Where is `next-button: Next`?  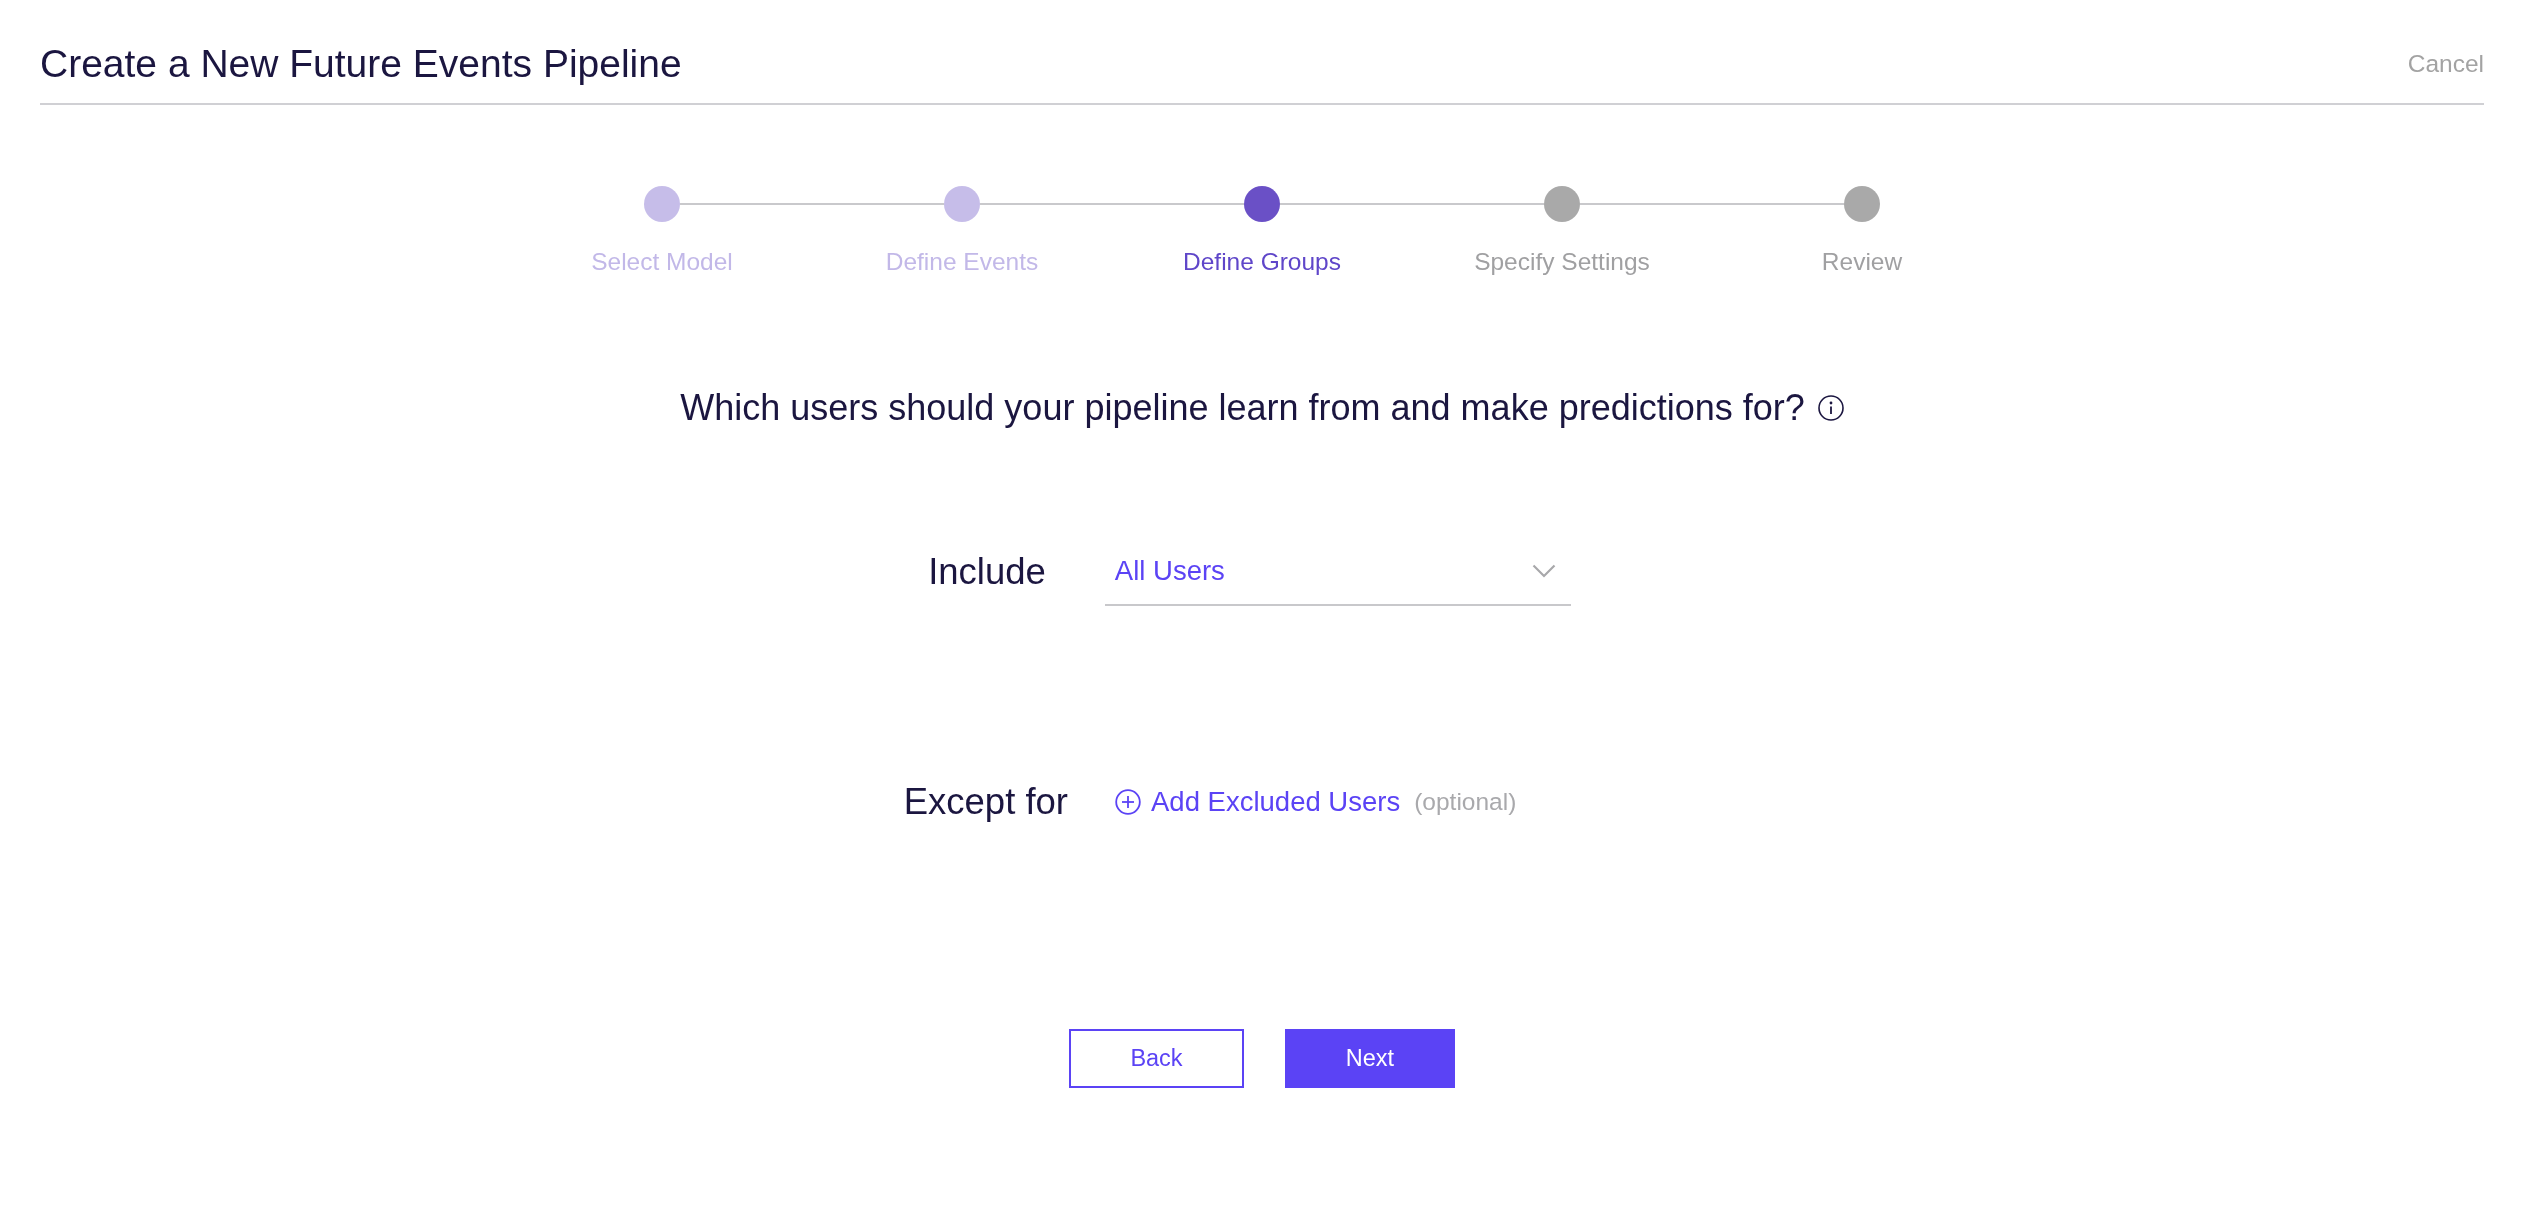 next-button: Next is located at coordinates (1370, 1058).